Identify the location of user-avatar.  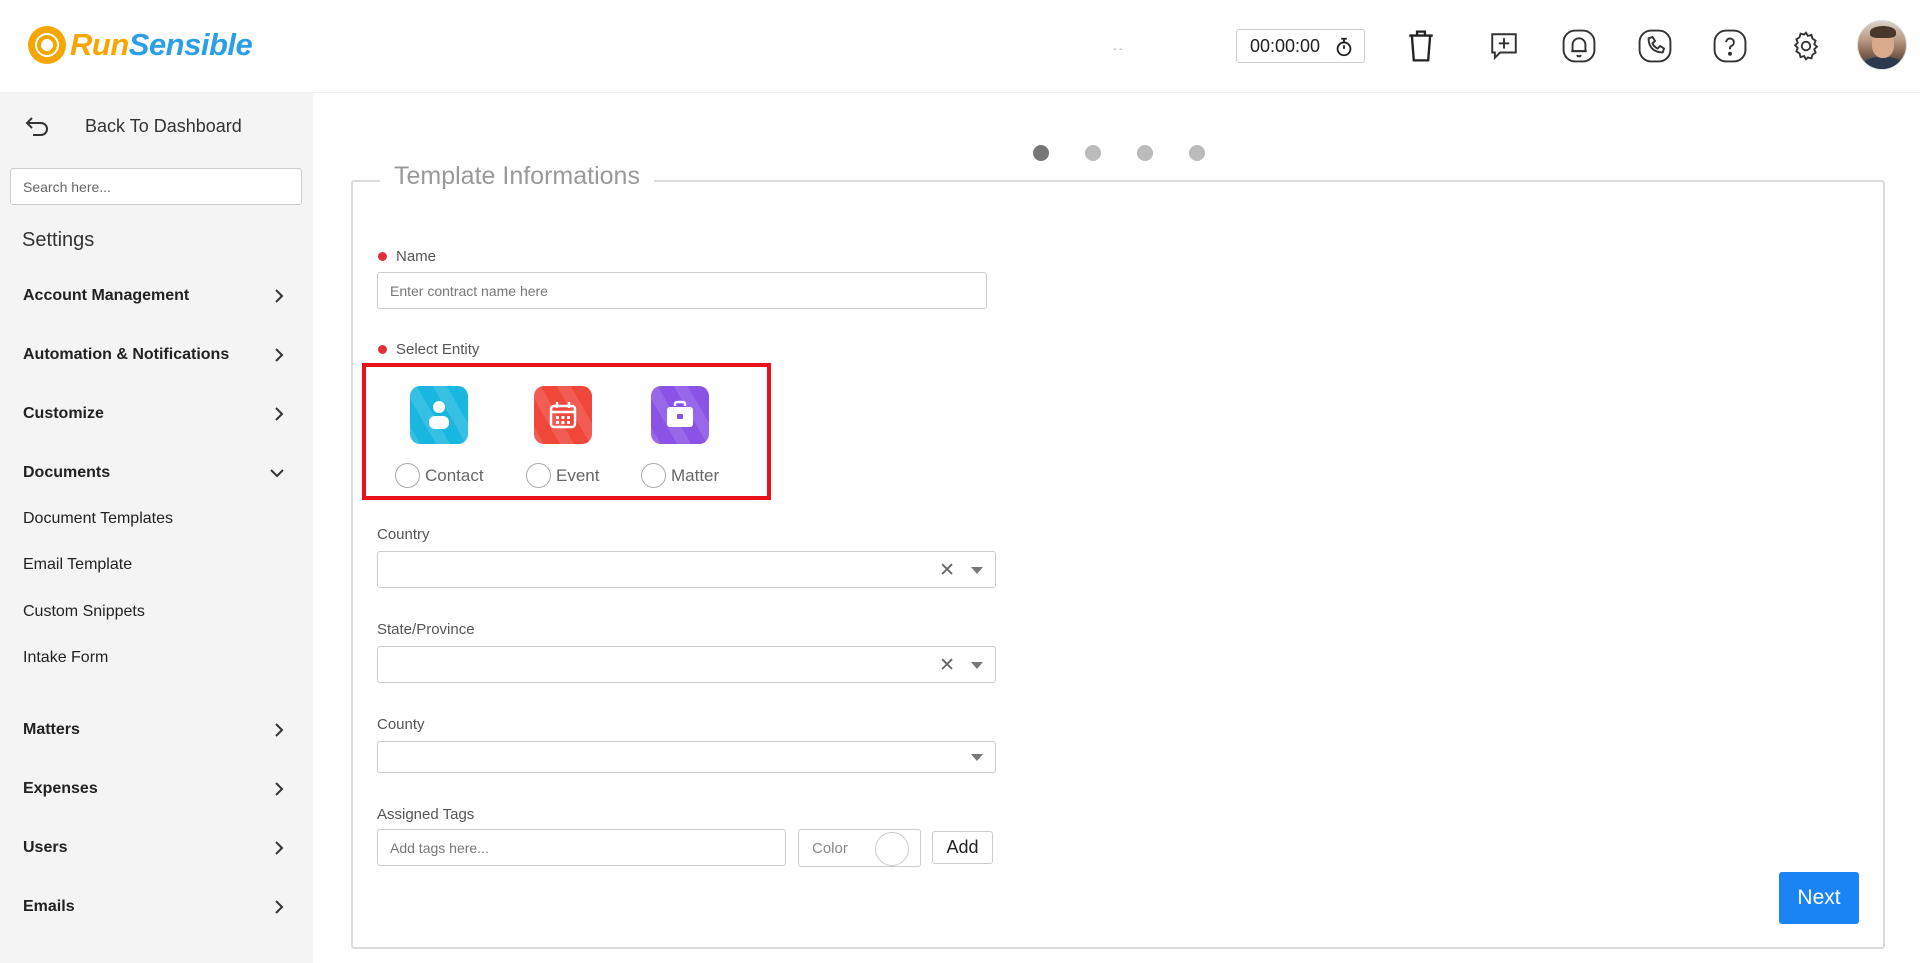
(1882, 45).